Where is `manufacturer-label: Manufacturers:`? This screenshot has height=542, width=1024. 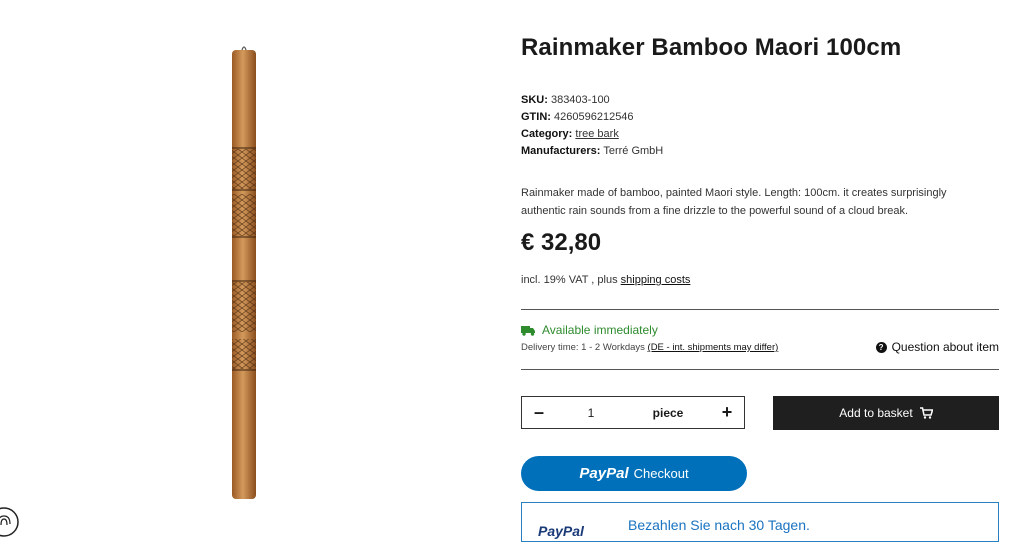
manufacturer-label: Manufacturers: is located at coordinates (561, 151).